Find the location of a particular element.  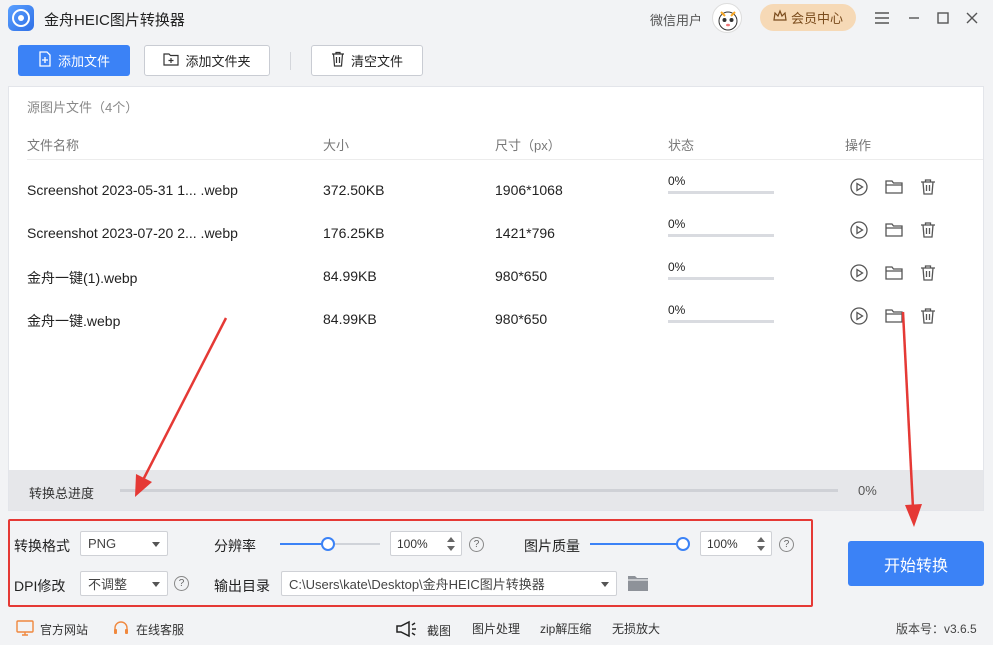

vip-center-label: 会员中心 is located at coordinates (816, 18).